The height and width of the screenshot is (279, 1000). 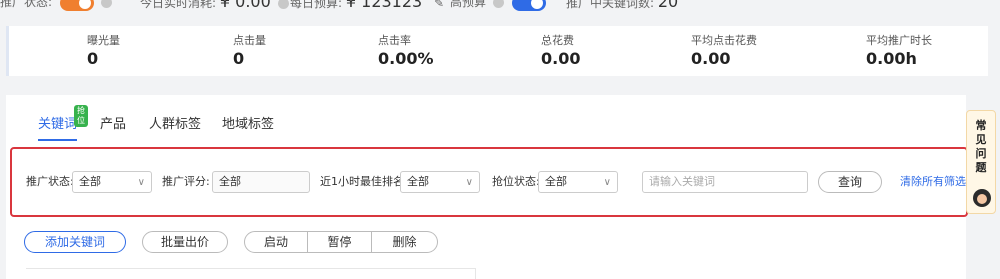 I want to click on metric-label: 平均推广时长, so click(x=899, y=40).